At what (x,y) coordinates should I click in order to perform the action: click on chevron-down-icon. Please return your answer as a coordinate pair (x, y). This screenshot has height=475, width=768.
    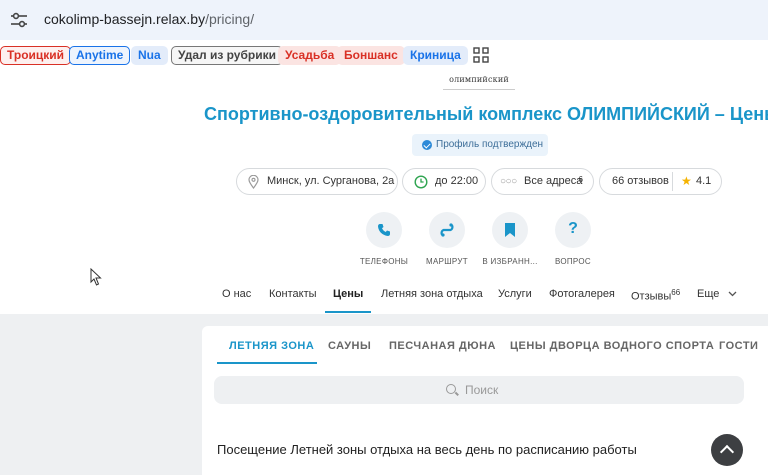
    Looking at the image, I should click on (732, 294).